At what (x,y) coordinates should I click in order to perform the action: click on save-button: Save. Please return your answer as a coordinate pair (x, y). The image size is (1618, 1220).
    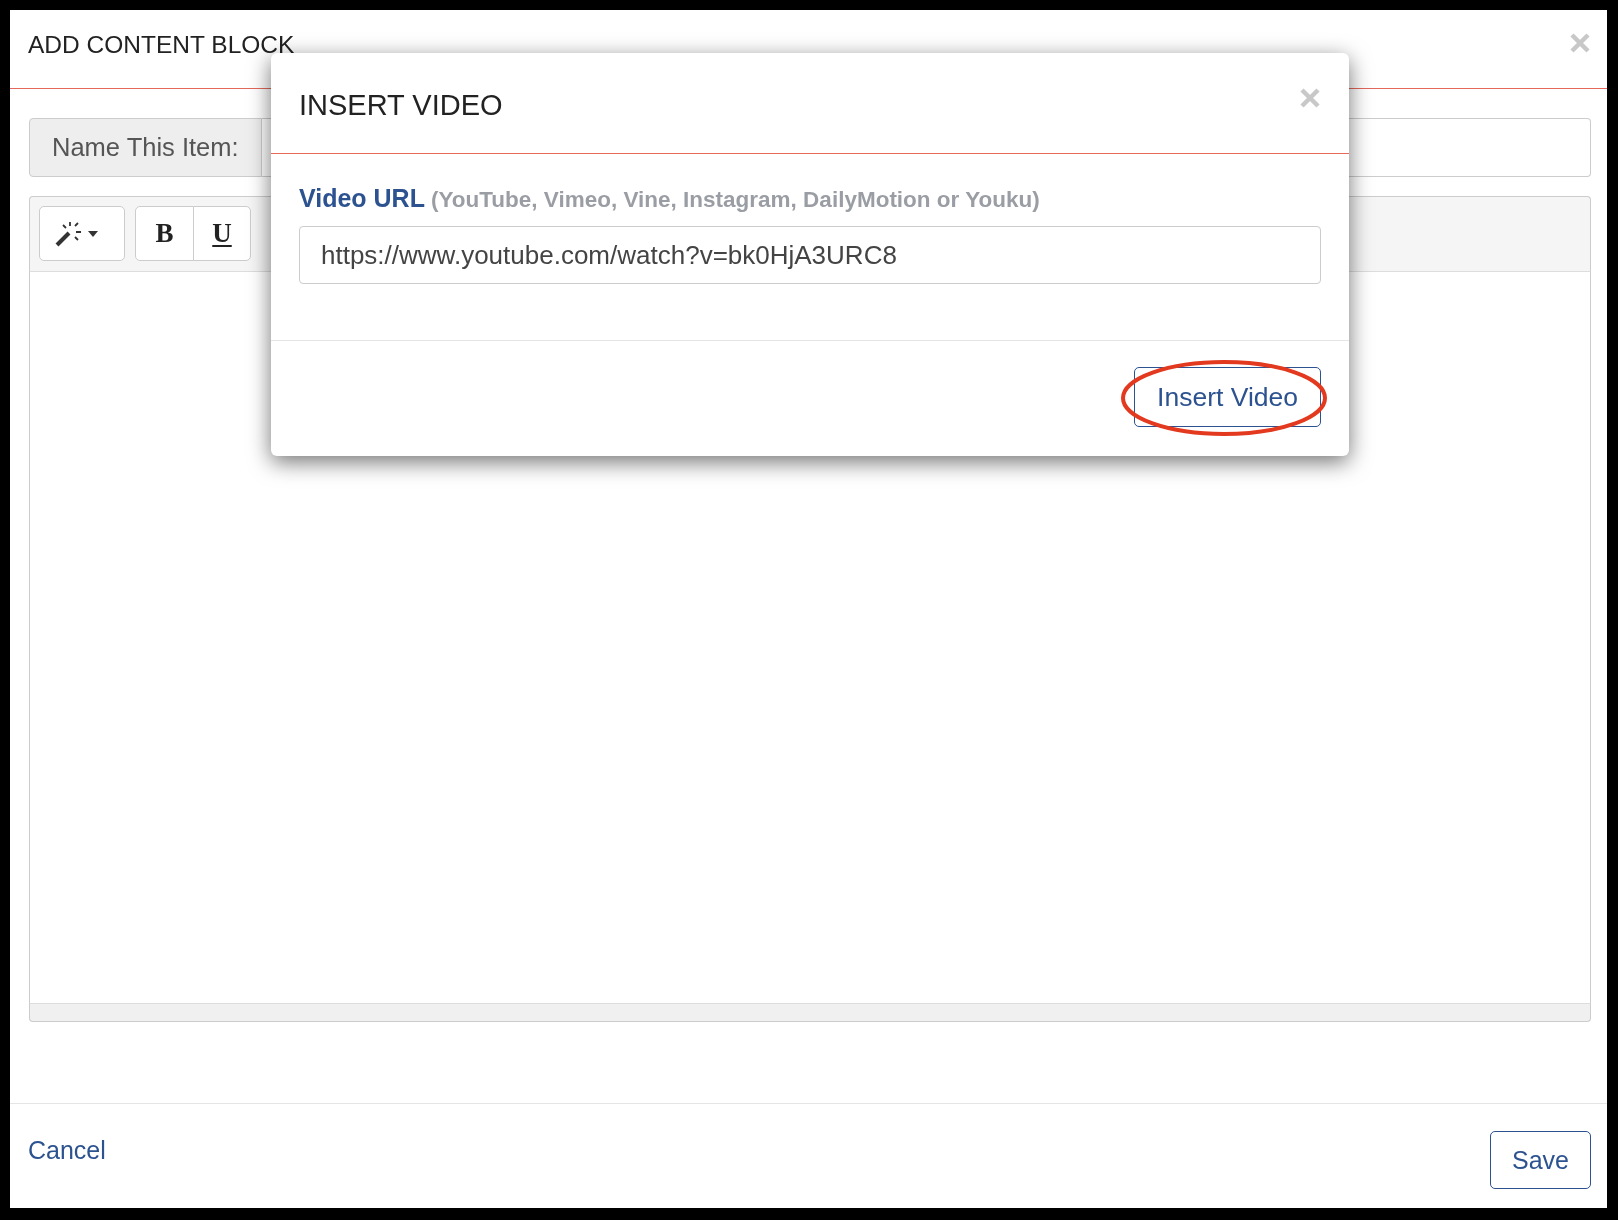
    Looking at the image, I should click on (1540, 1160).